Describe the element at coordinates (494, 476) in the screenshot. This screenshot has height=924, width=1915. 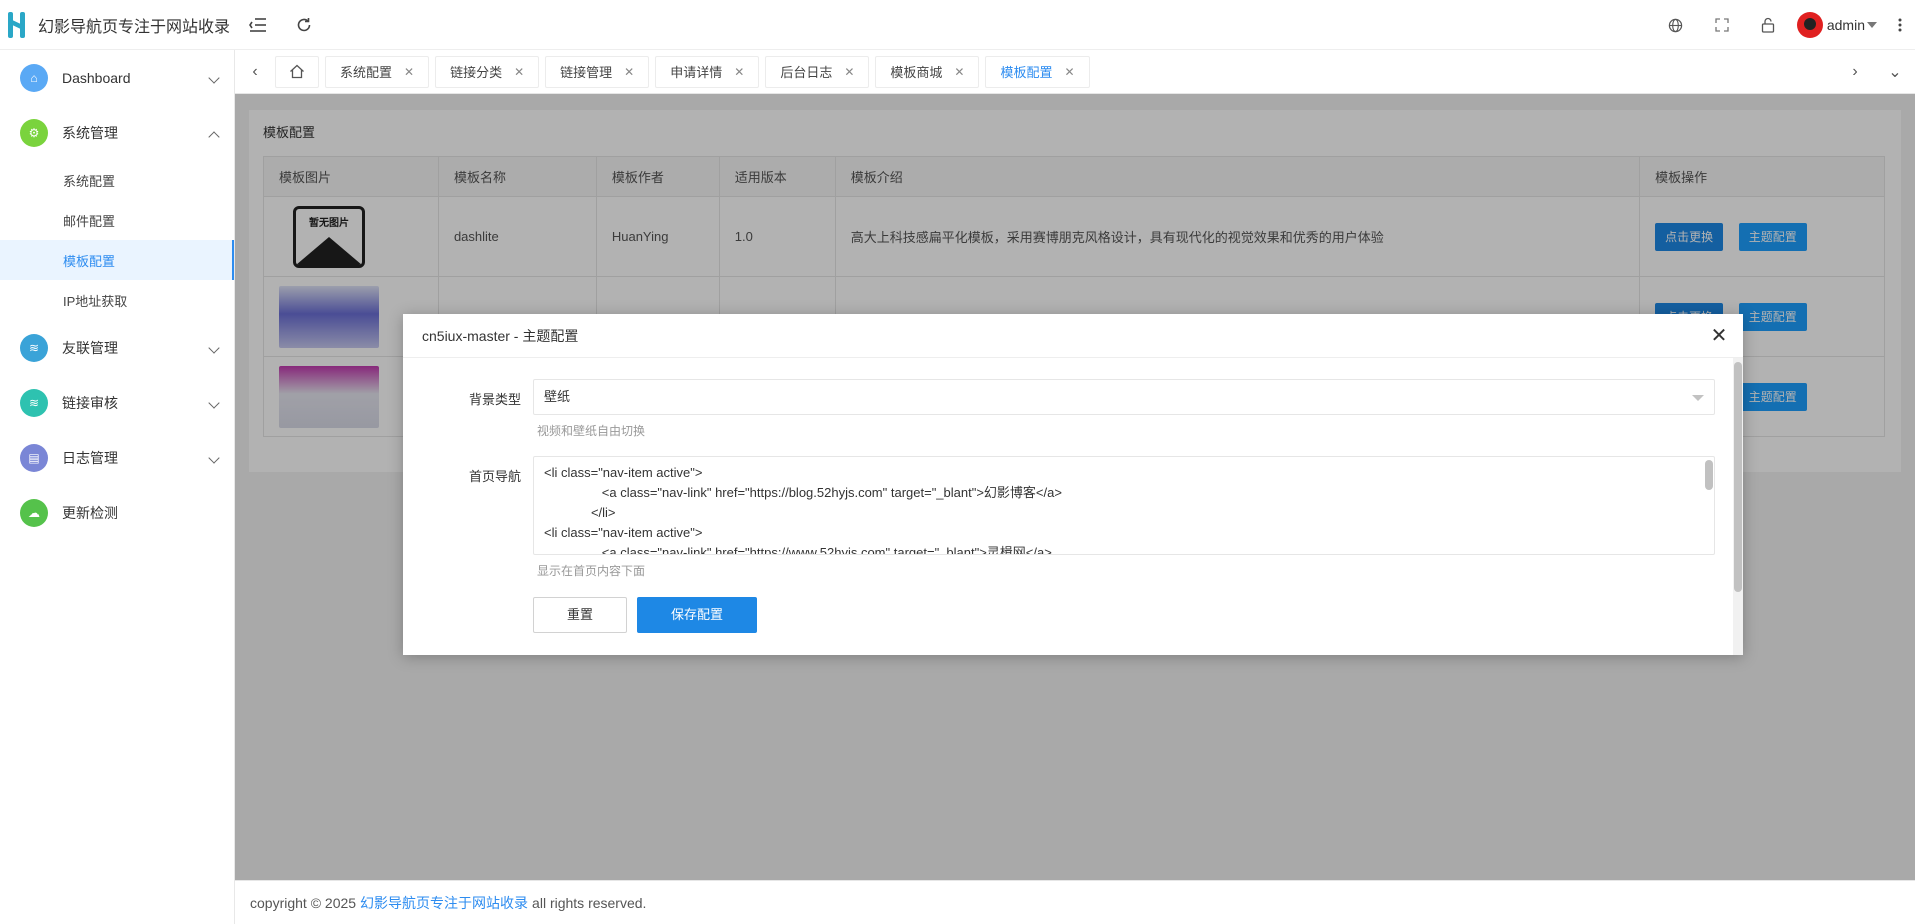
I see `nav-label: 首页导航` at that location.